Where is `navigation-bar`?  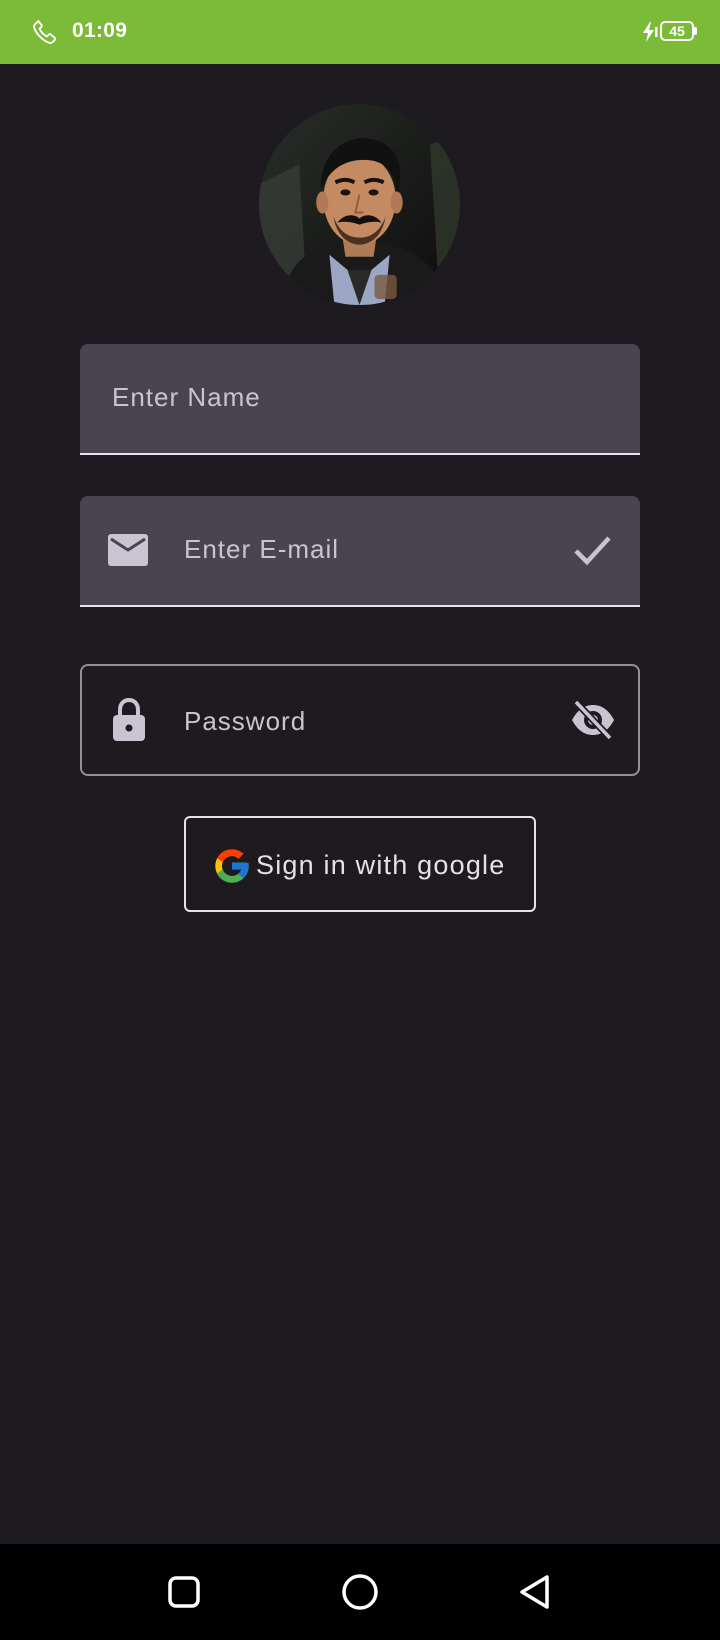 navigation-bar is located at coordinates (360, 1592).